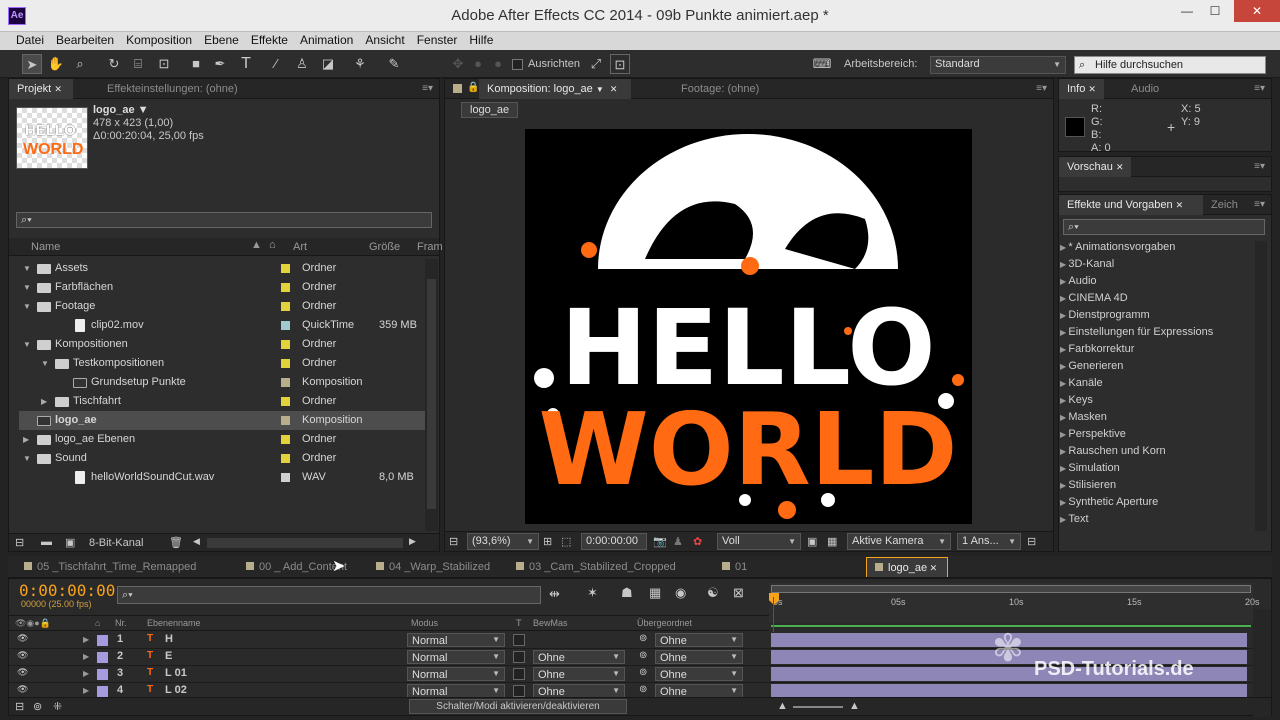 The image size is (1280, 720). Describe the element at coordinates (1156, 281) in the screenshot. I see `effect-category-2: ▶ Audio` at that location.